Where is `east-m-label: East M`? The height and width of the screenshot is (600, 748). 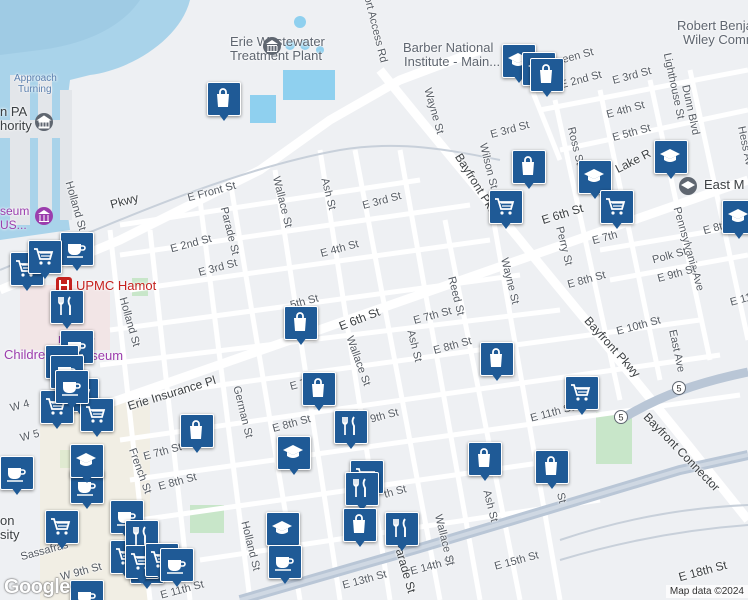
east-m-label: East M is located at coordinates (724, 184).